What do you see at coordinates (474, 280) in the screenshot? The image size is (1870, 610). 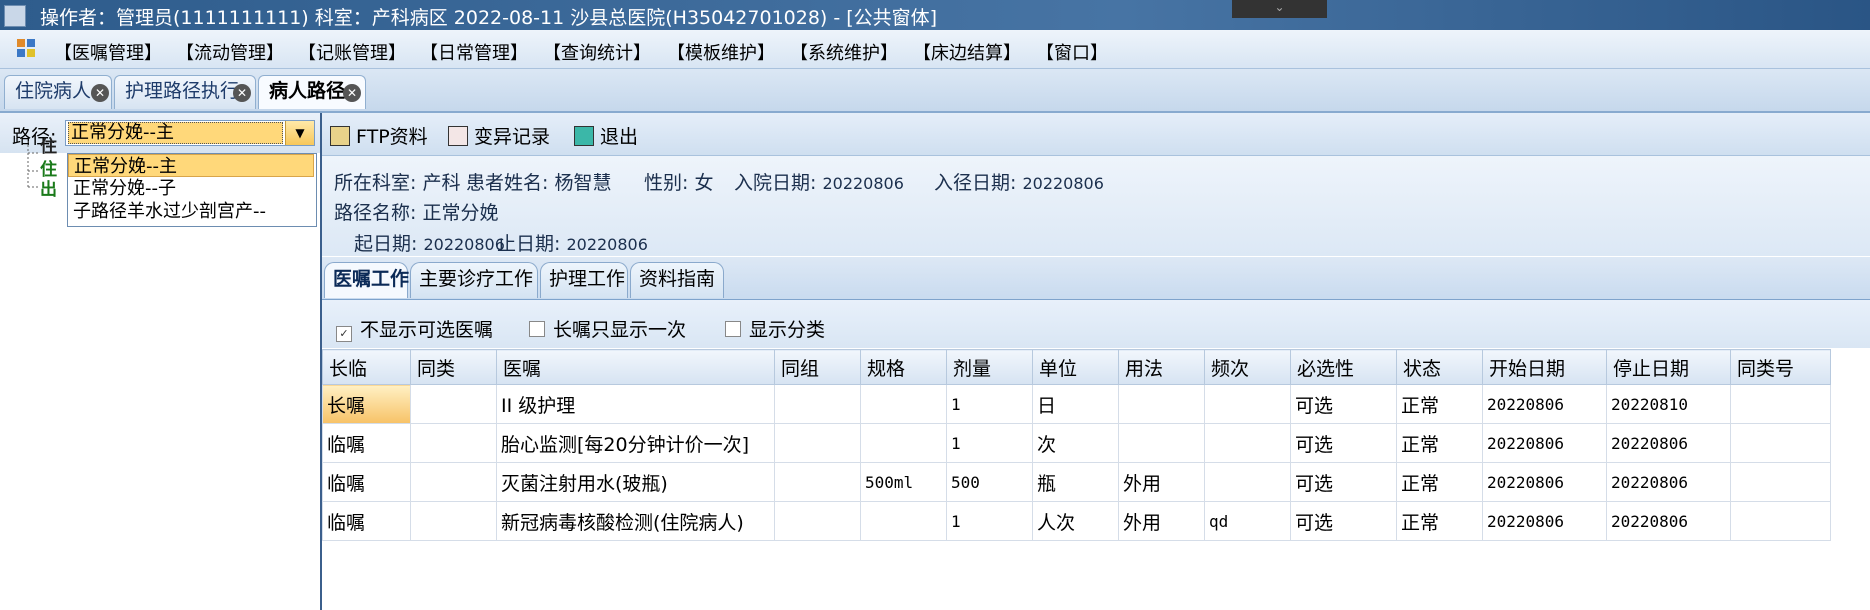 I see `tab-main-treatment: 主要诊疗工作` at bounding box center [474, 280].